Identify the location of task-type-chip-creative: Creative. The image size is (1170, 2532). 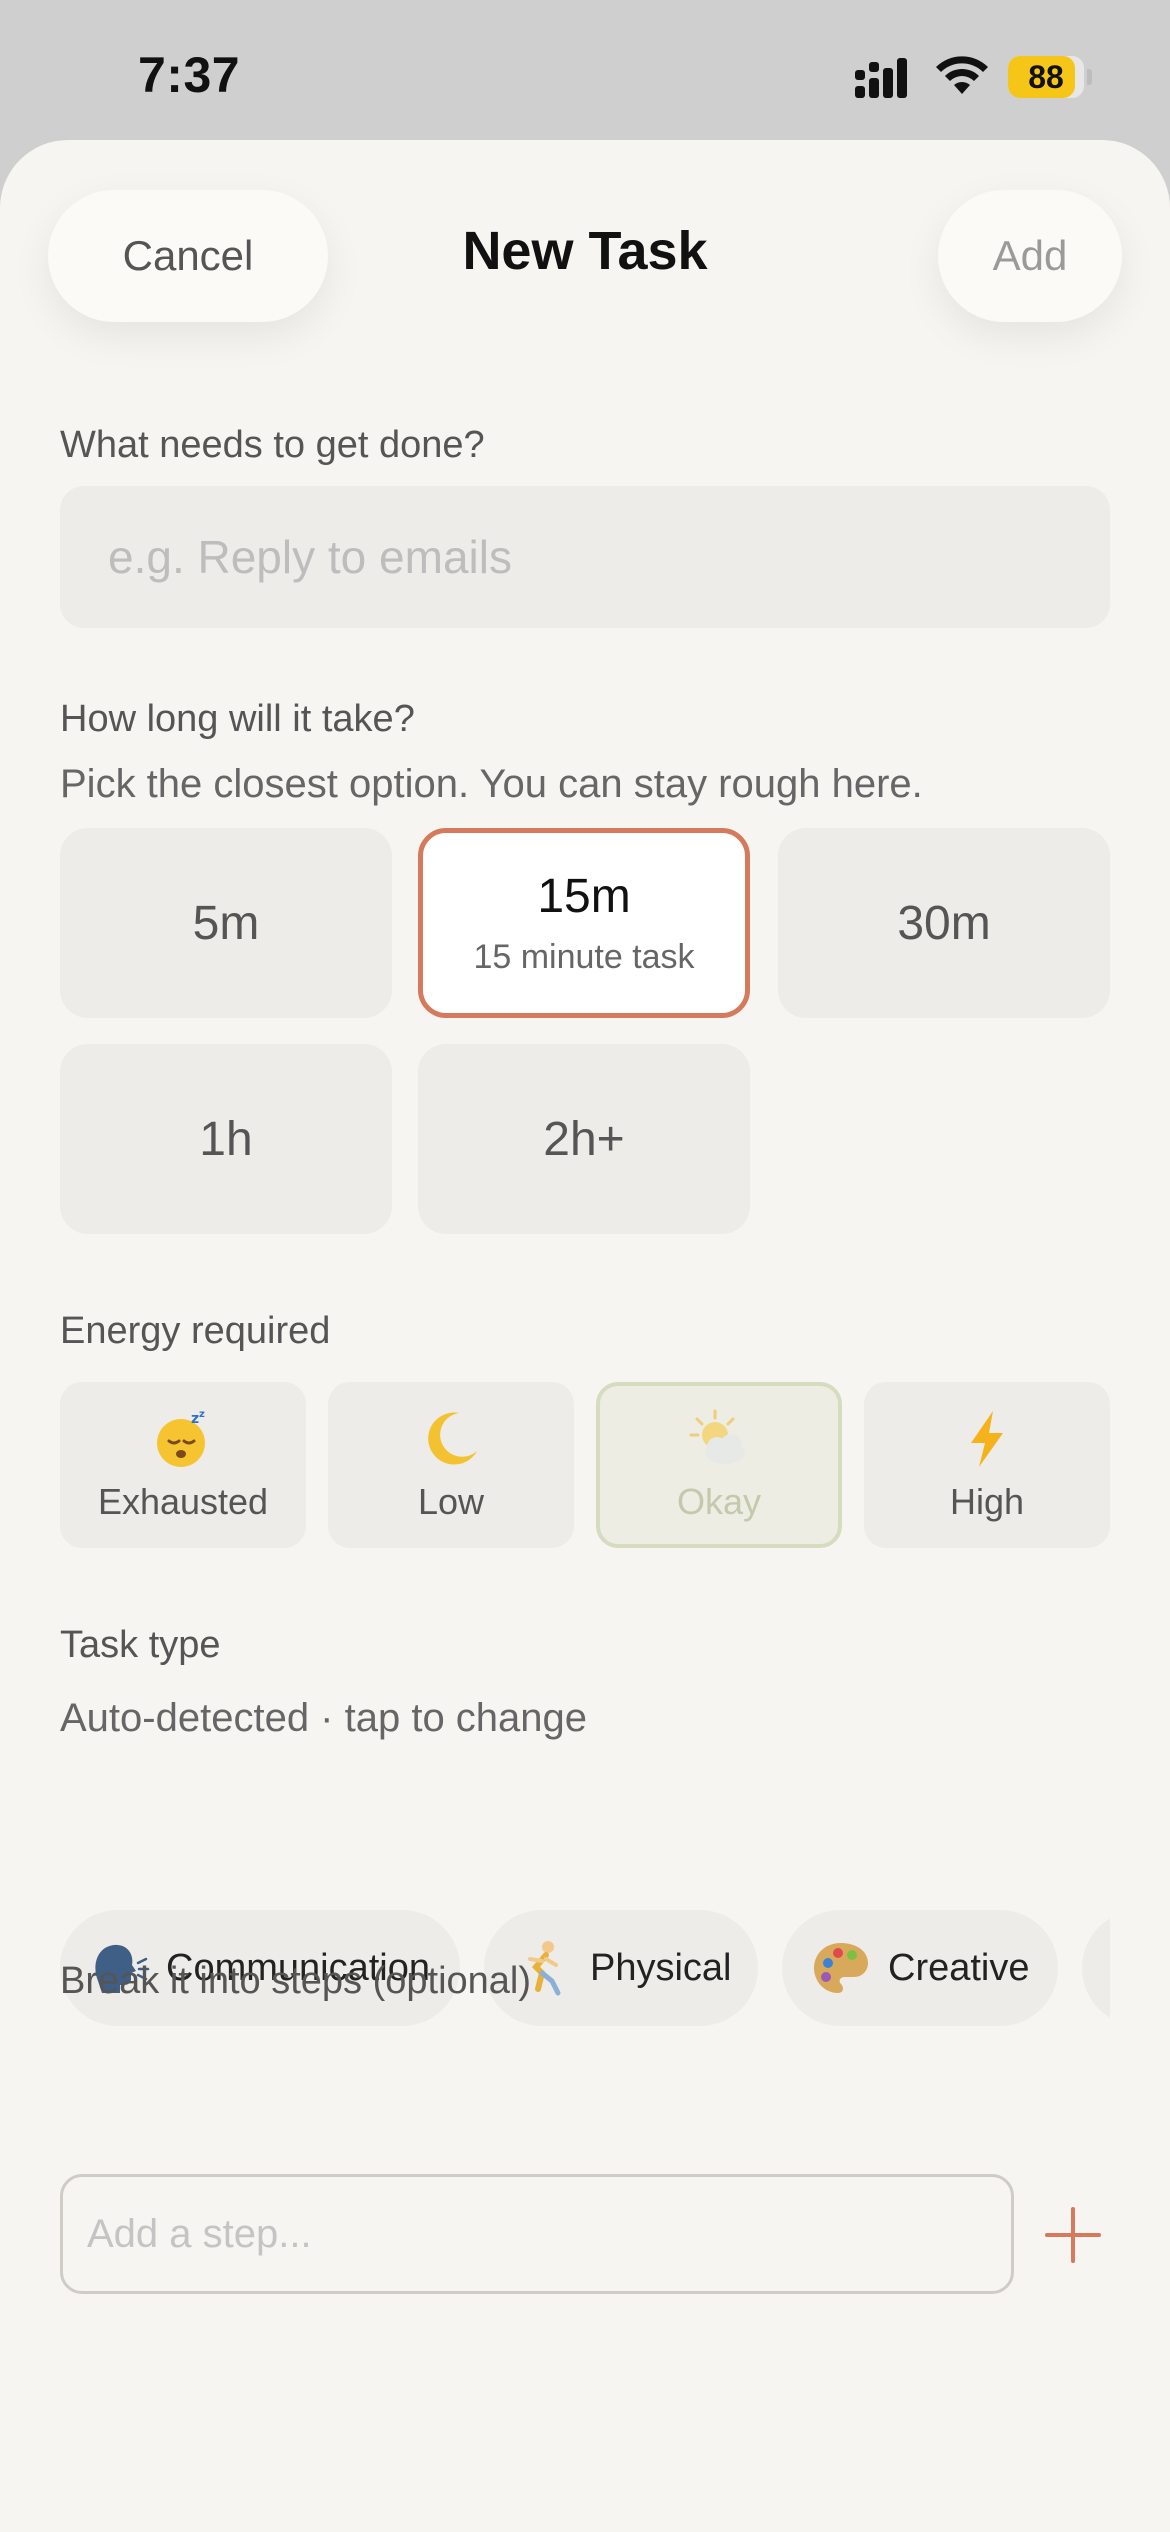
(920, 1968).